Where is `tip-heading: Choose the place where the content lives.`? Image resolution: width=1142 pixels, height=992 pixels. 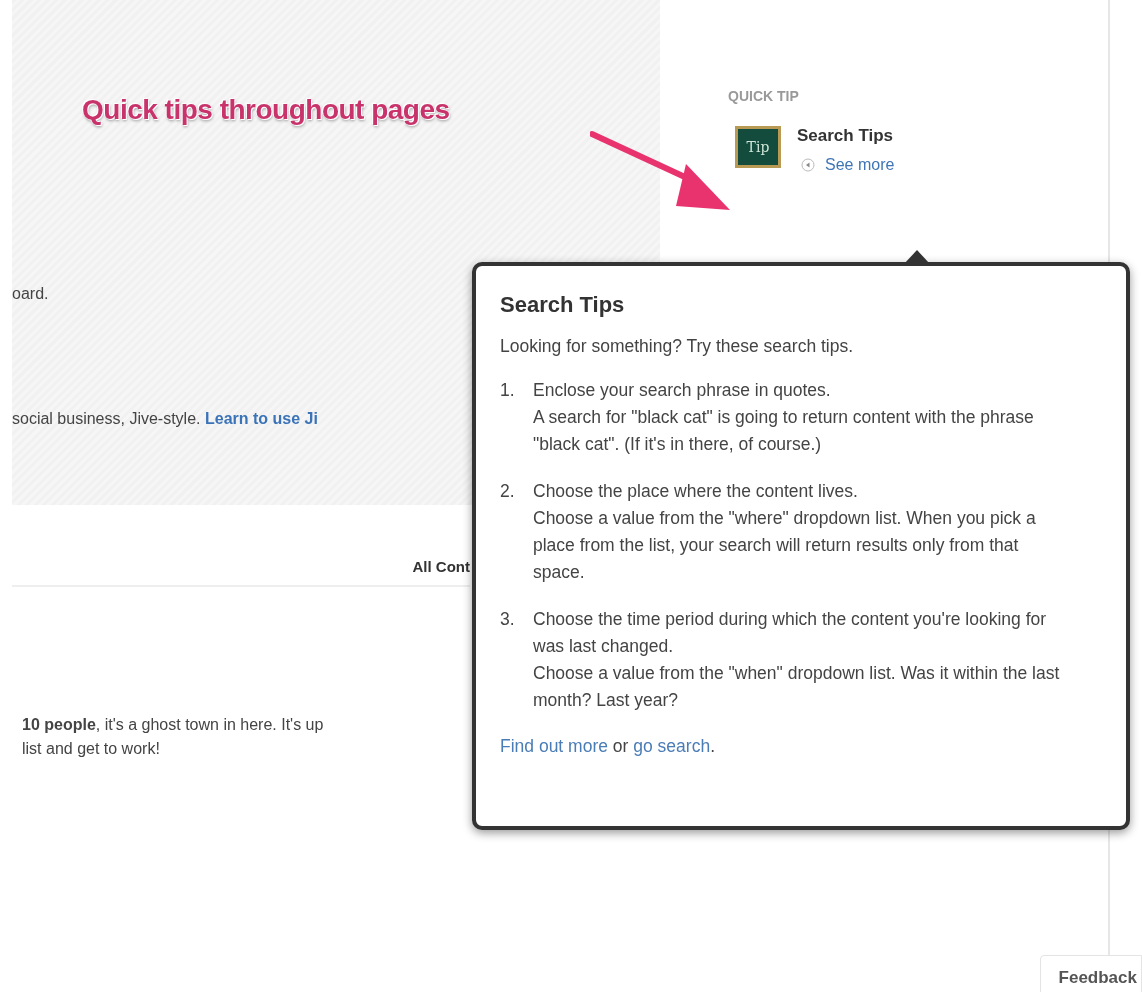 tip-heading: Choose the place where the content lives. is located at coordinates (696, 491).